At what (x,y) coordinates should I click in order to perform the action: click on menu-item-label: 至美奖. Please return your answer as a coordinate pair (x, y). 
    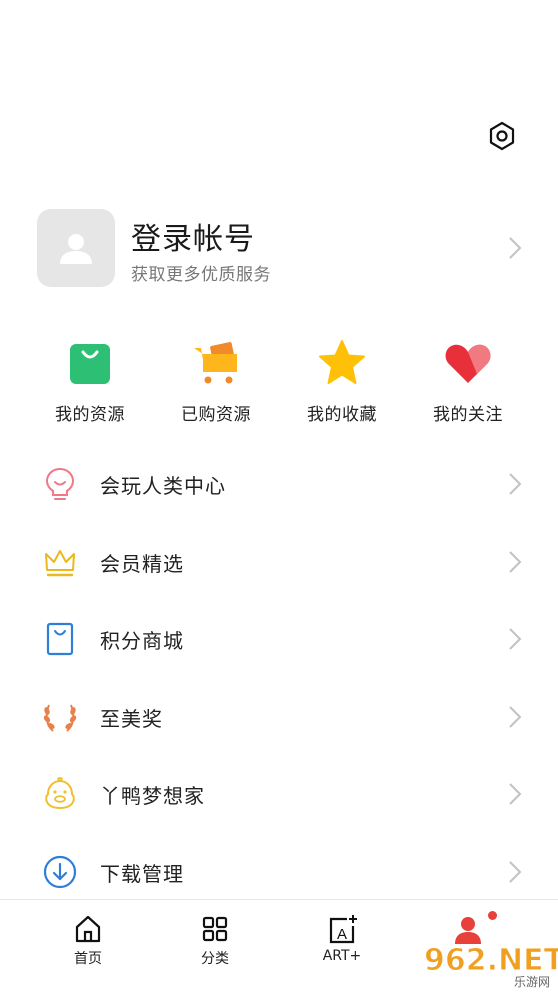
    Looking at the image, I should click on (131, 718).